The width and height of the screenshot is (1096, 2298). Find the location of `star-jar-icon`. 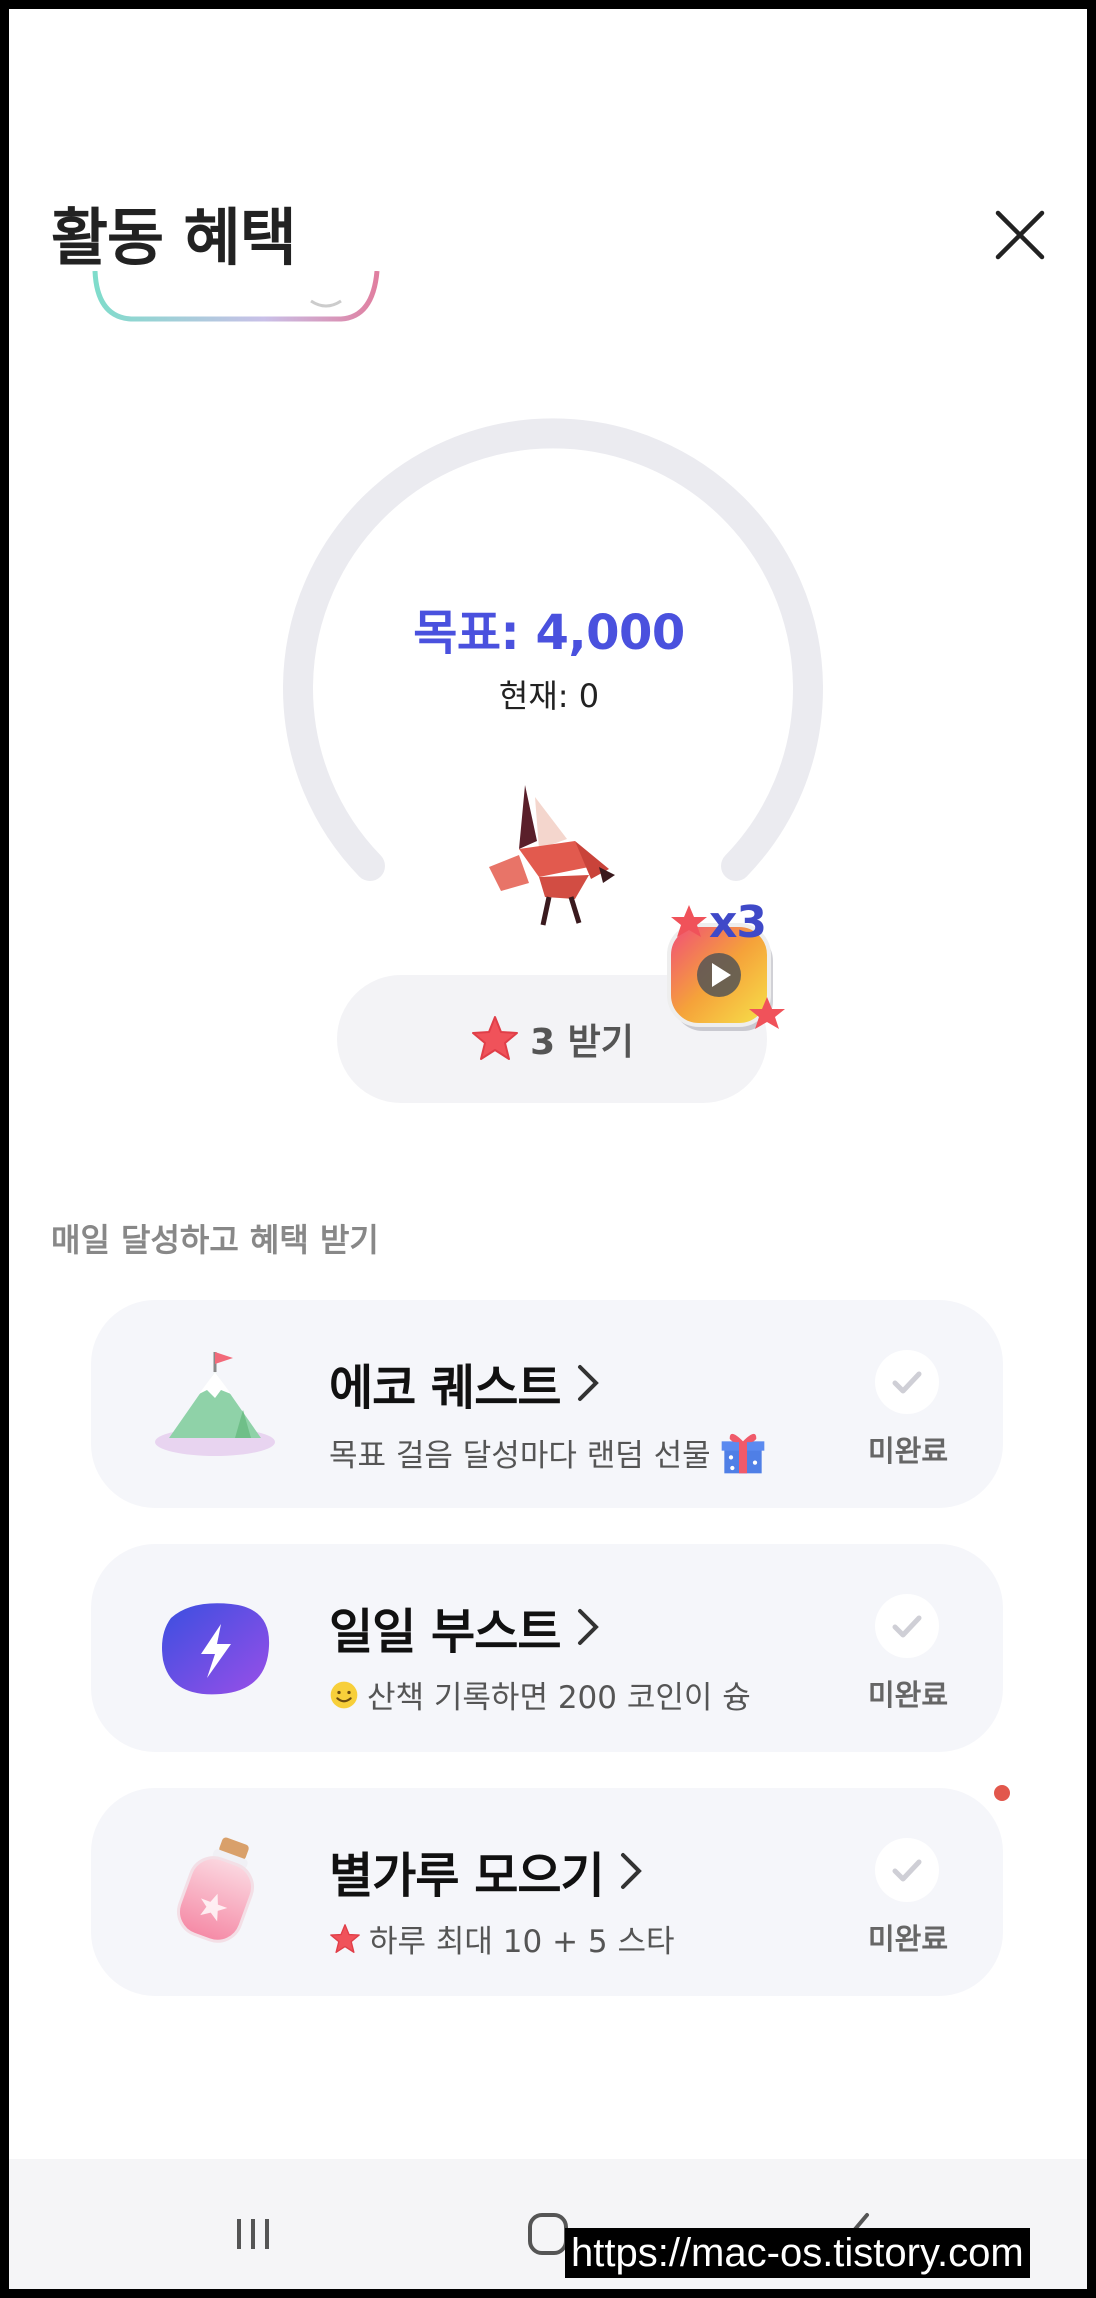

star-jar-icon is located at coordinates (216, 1890).